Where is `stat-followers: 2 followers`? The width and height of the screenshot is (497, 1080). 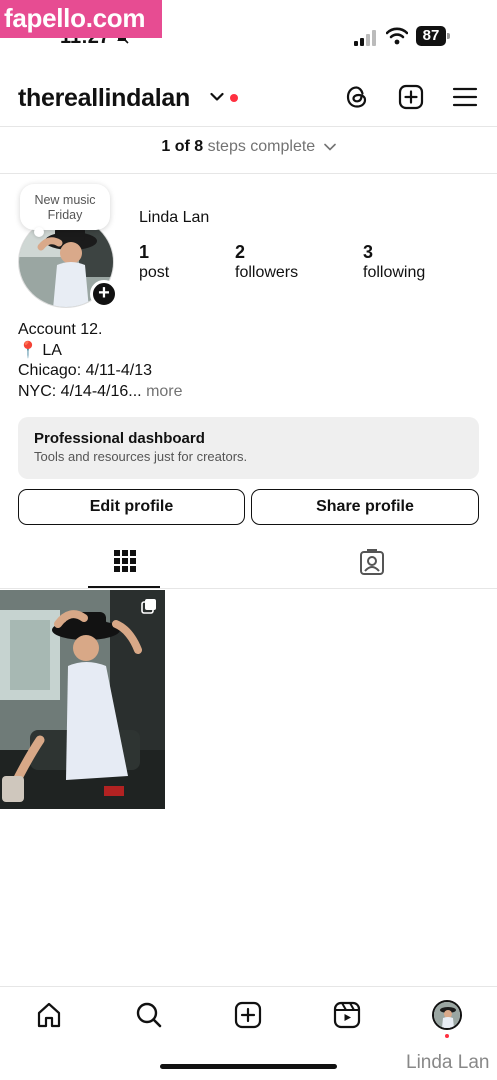 stat-followers: 2 followers is located at coordinates (266, 263).